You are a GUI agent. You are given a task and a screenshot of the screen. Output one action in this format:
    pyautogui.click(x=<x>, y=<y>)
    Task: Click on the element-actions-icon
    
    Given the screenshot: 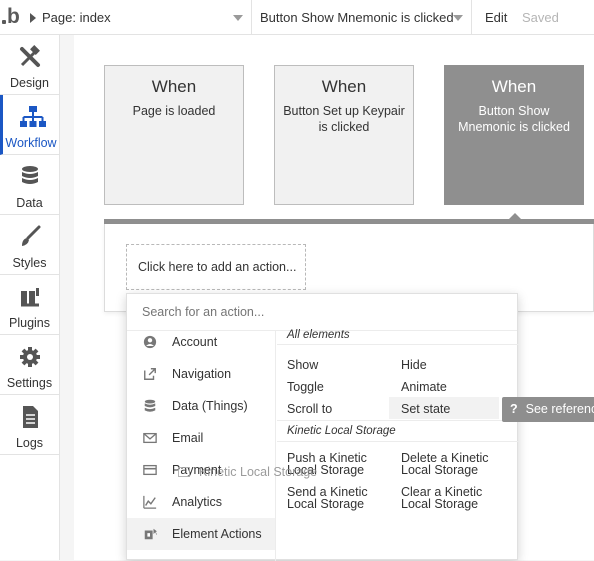 What is the action you would take?
    pyautogui.click(x=150, y=534)
    